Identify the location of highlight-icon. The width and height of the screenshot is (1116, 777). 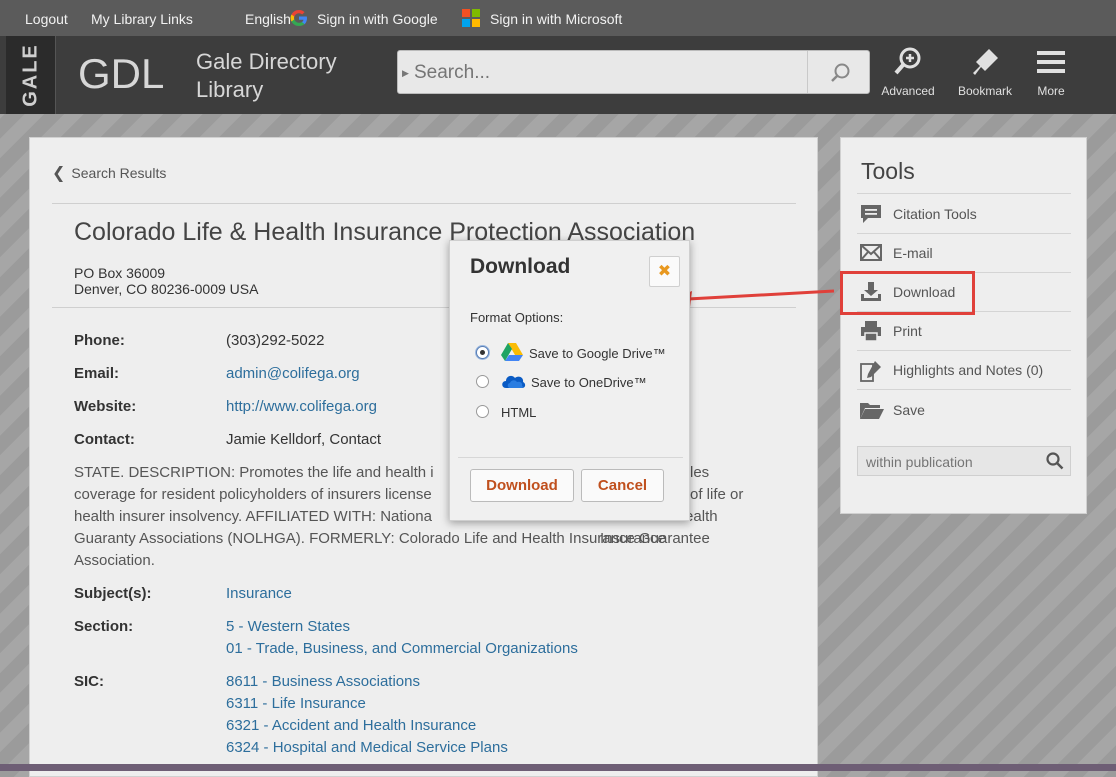
(870, 371).